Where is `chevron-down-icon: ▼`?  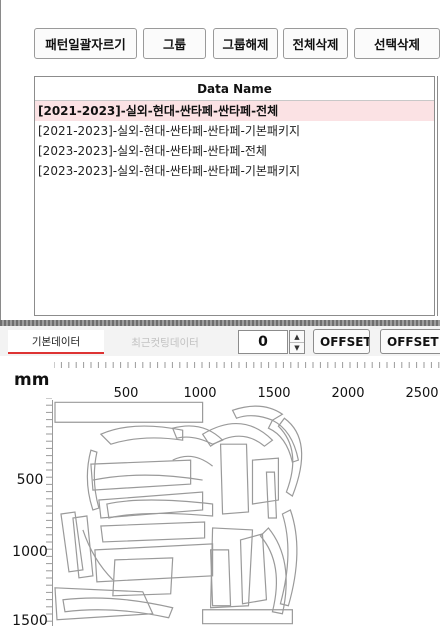 chevron-down-icon: ▼ is located at coordinates (297, 347).